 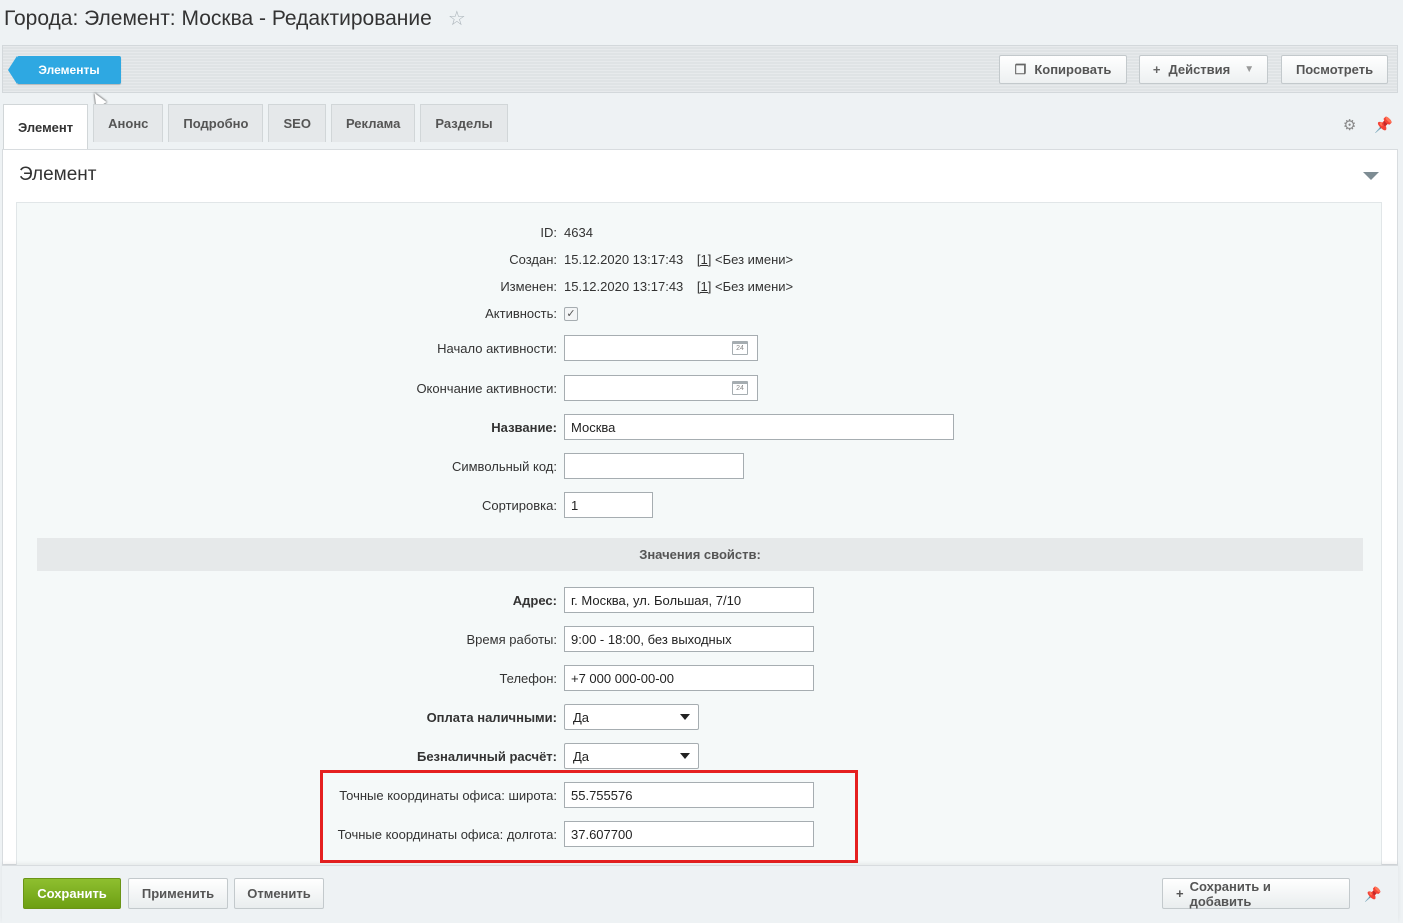 What do you see at coordinates (631, 756) in the screenshot?
I see `cashless-select: Да` at bounding box center [631, 756].